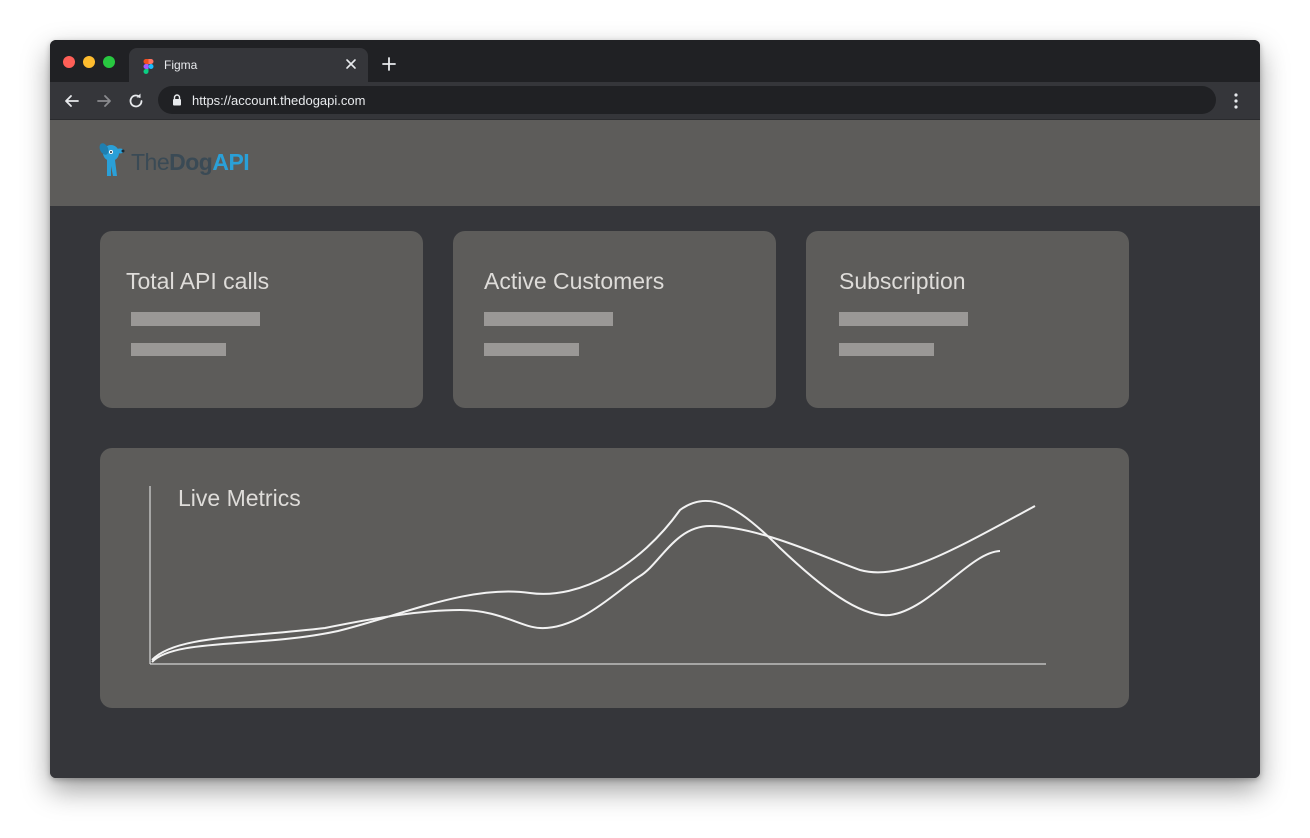 The image size is (1310, 838). Describe the element at coordinates (351, 64) in the screenshot. I see `close-tab-icon` at that location.